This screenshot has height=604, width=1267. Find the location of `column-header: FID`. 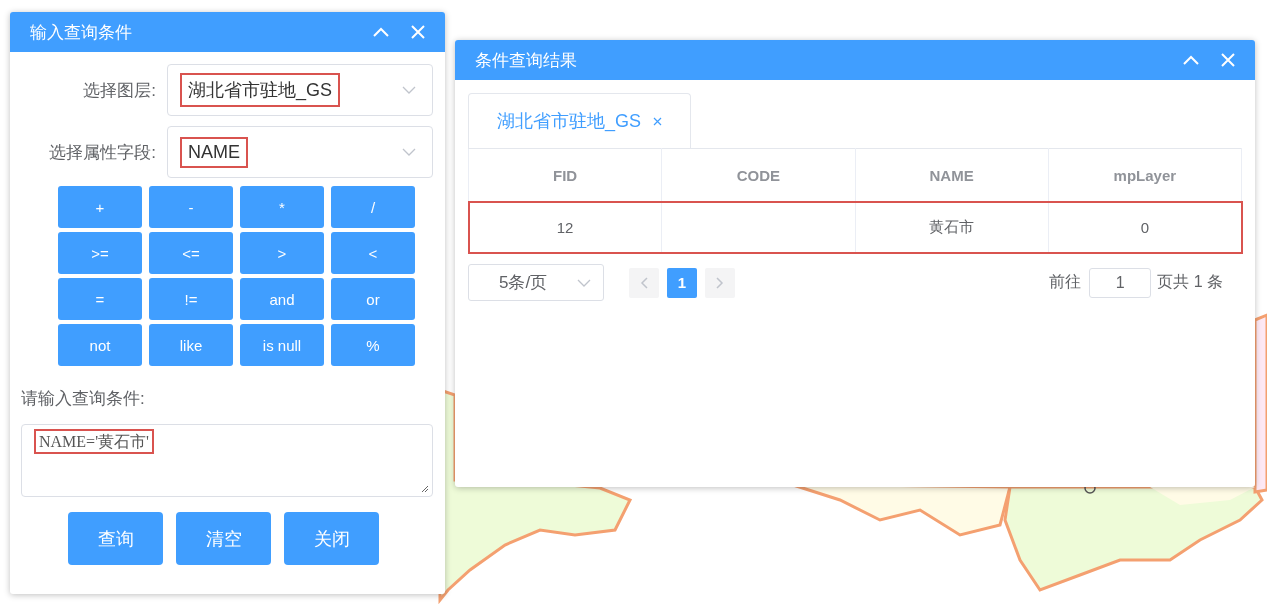

column-header: FID is located at coordinates (565, 175).